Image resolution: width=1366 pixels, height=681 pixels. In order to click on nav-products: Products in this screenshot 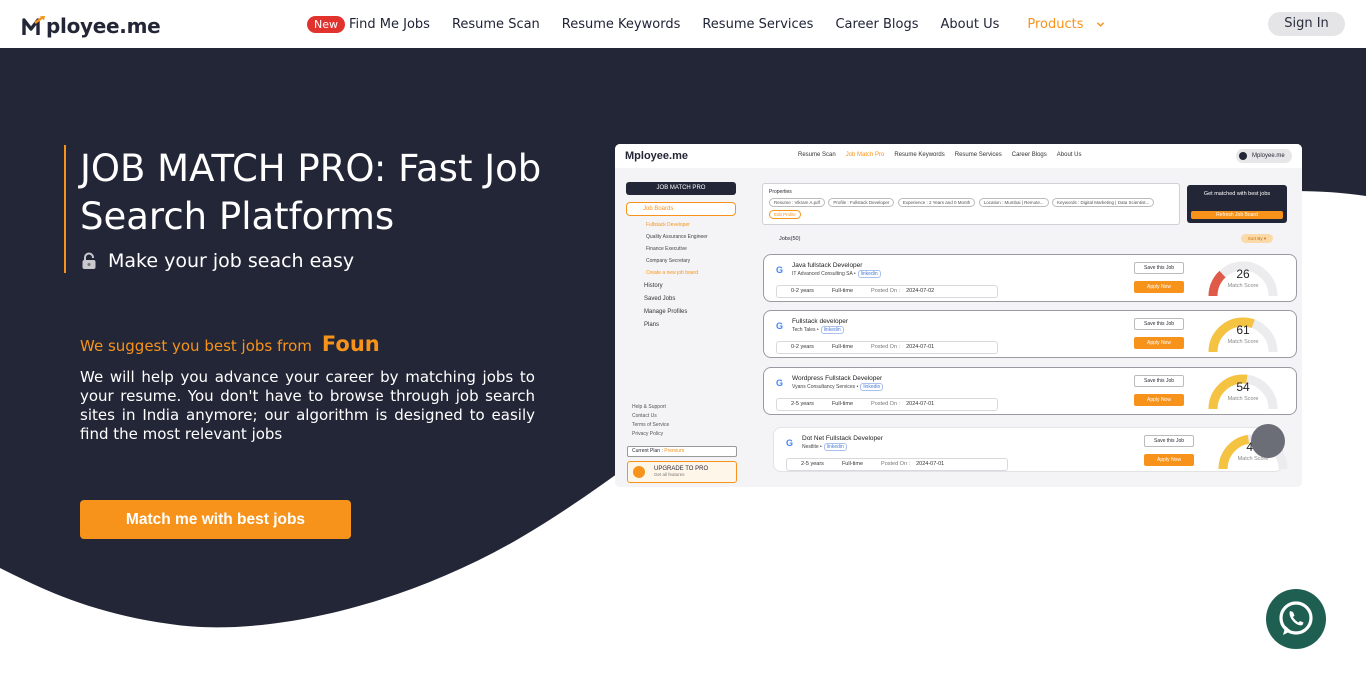, I will do `click(1055, 24)`.